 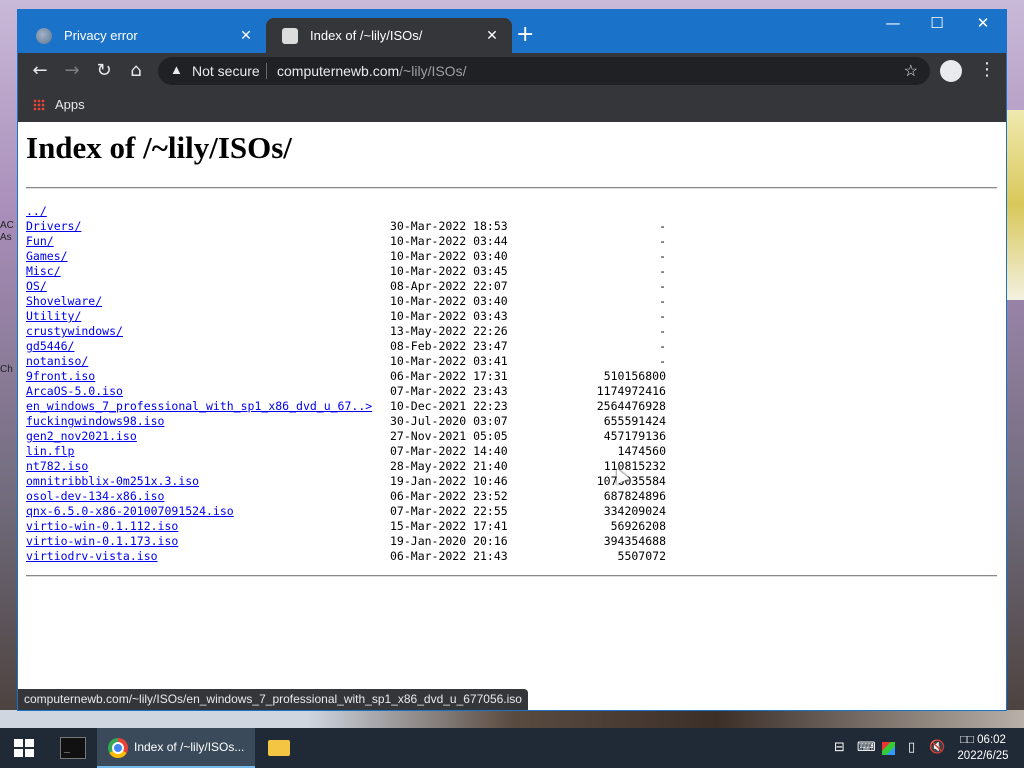 I want to click on keyboard-icon: ⌨, so click(x=866, y=747).